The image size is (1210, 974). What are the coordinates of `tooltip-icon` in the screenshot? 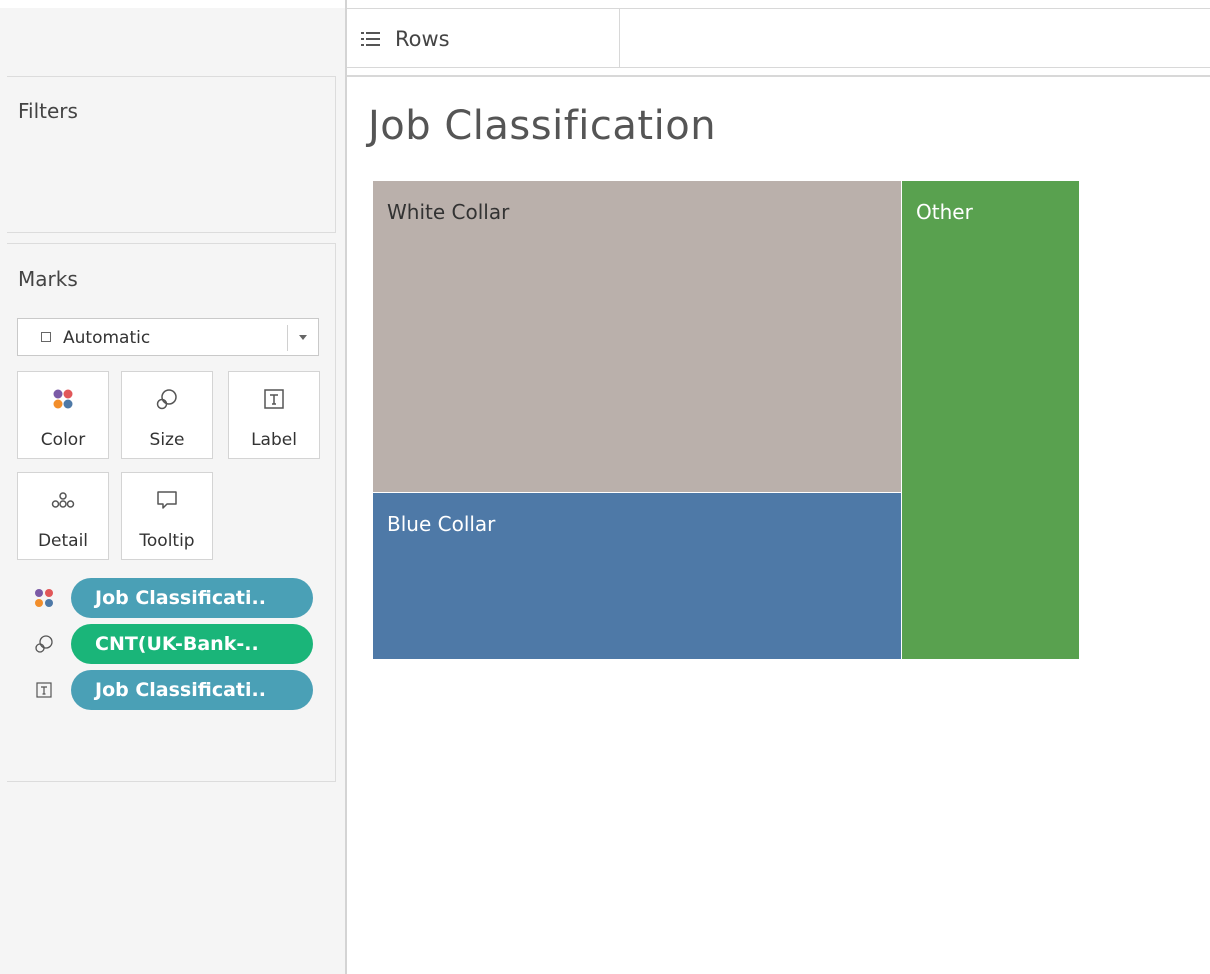 It's located at (167, 500).